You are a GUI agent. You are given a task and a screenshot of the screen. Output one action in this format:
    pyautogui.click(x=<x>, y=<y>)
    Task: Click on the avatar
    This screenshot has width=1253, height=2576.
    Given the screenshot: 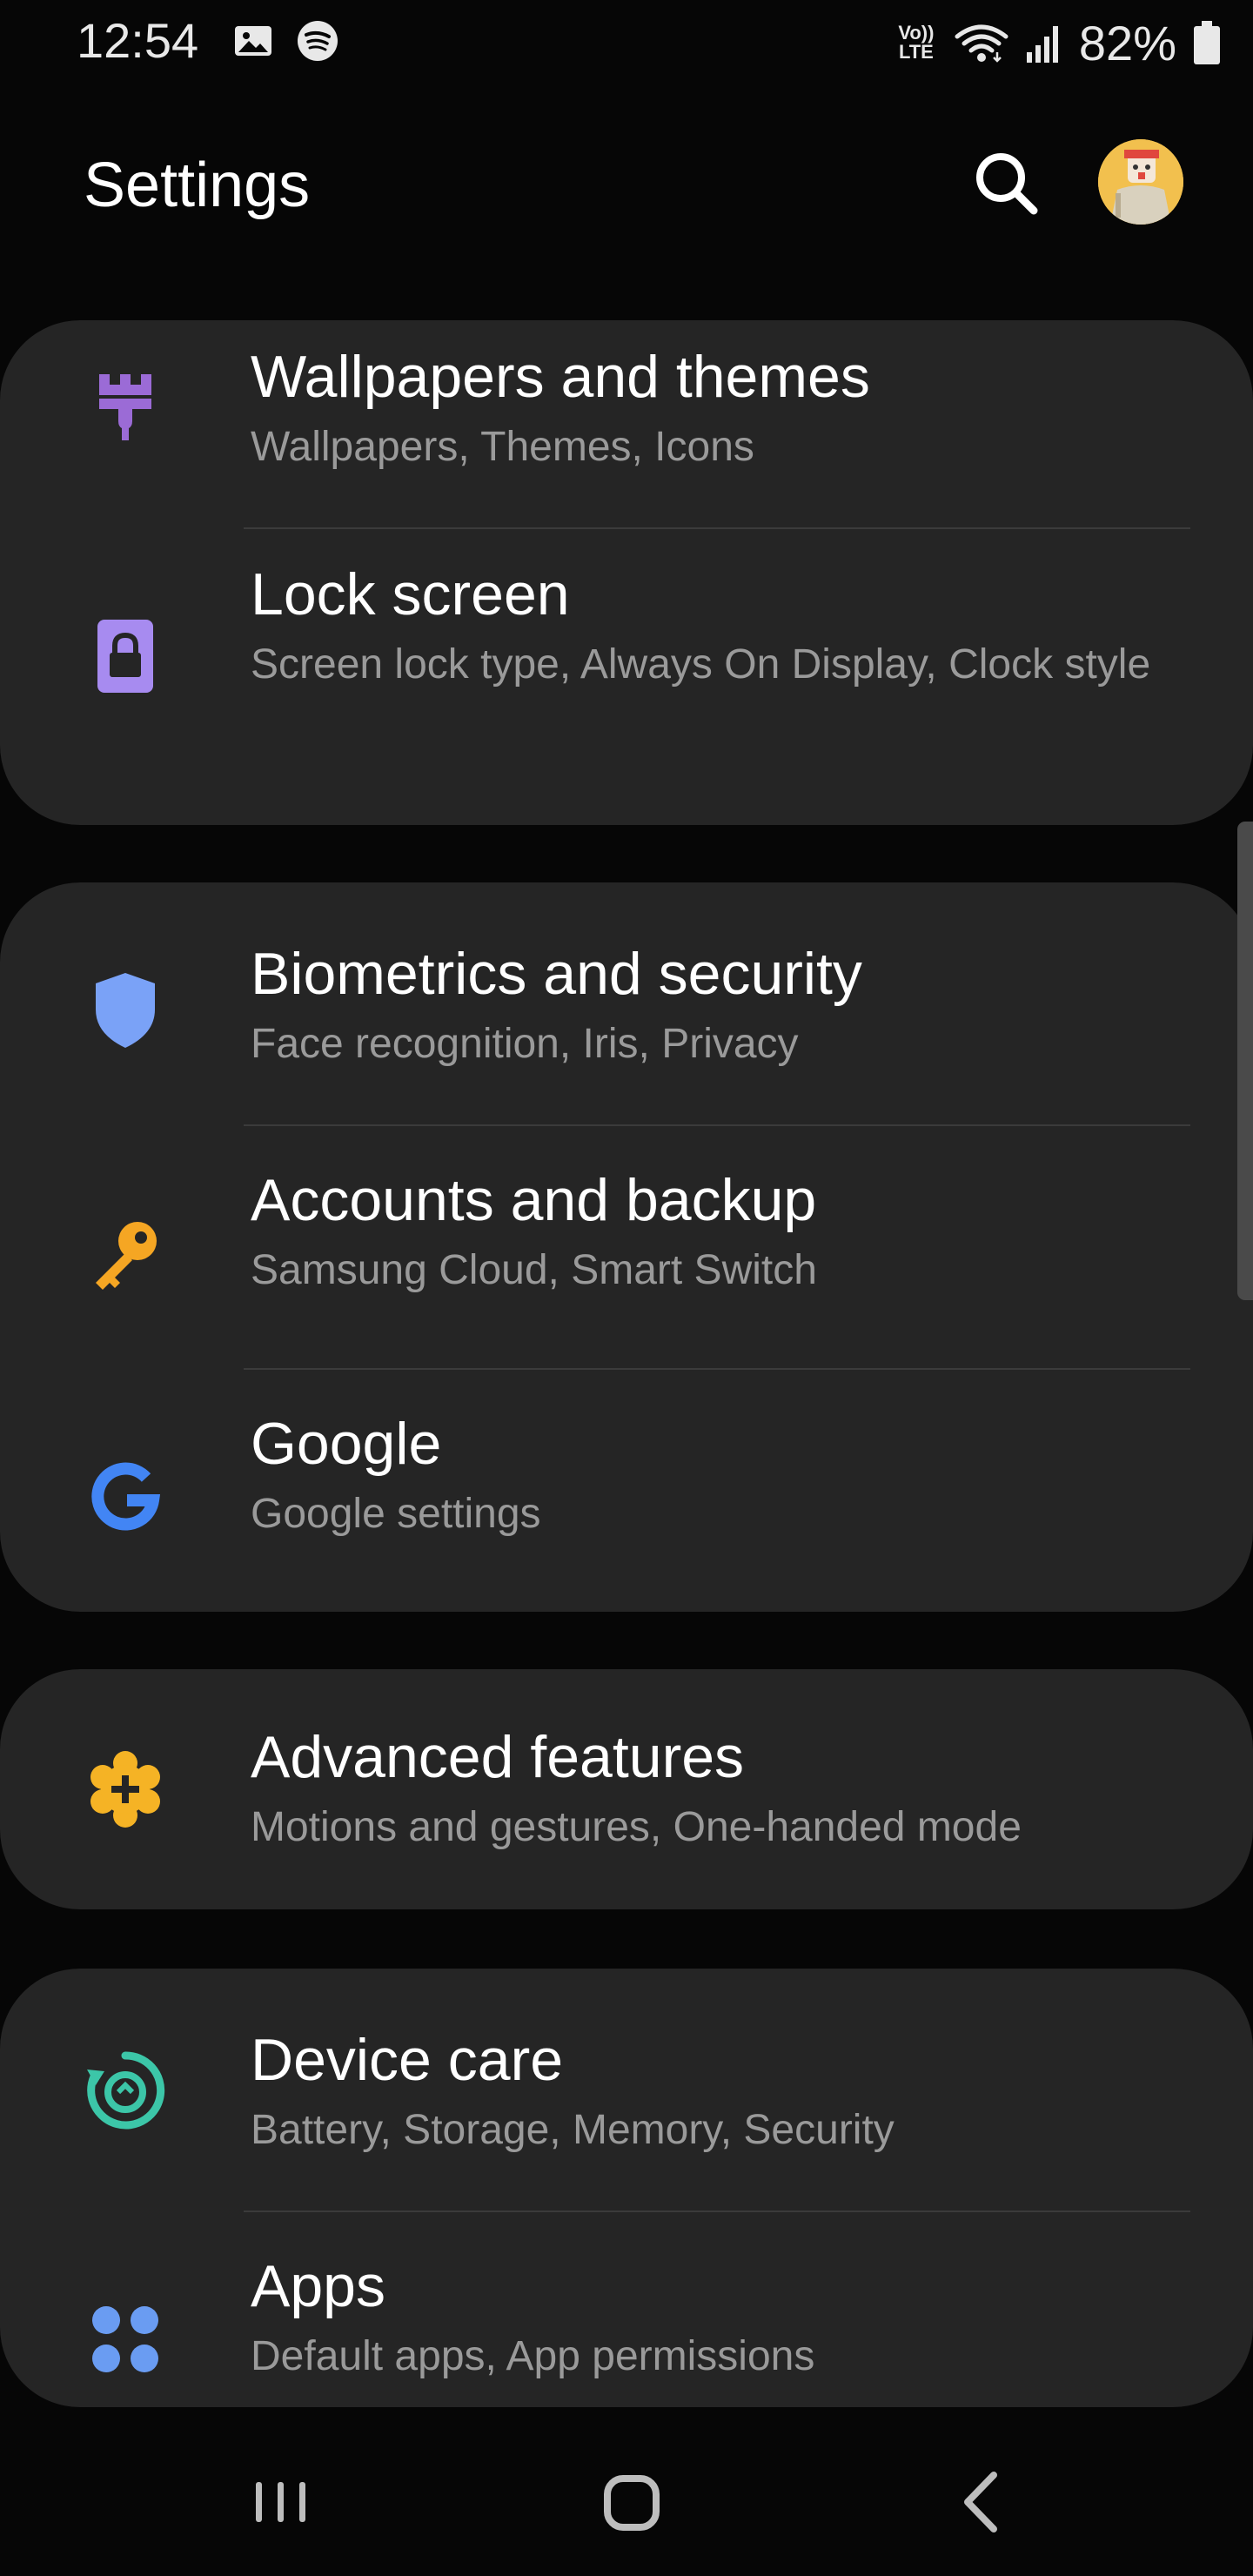 What is the action you would take?
    pyautogui.click(x=1140, y=182)
    